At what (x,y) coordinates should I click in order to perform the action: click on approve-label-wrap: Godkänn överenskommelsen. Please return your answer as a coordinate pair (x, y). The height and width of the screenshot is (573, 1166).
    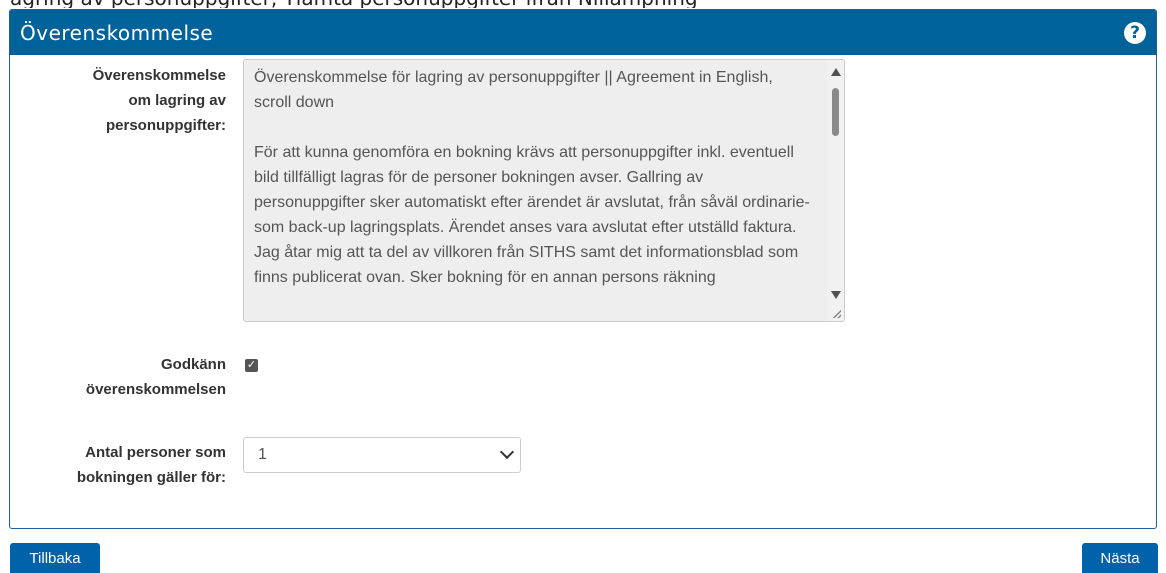
    Looking at the image, I should click on (128, 382).